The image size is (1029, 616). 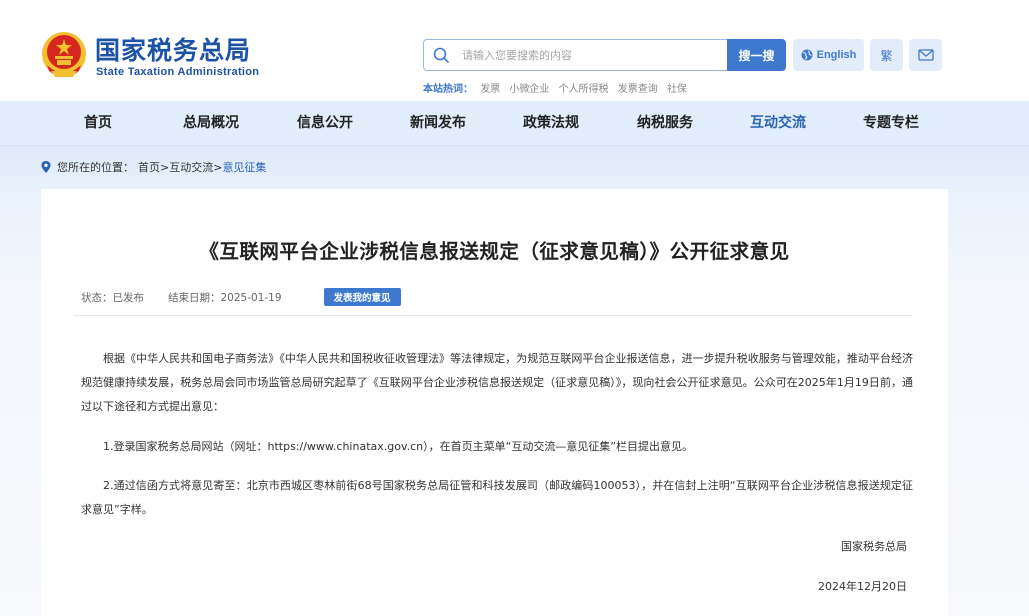 I want to click on breadcrumb: 您所在的位置： 首页 > 互动交流 > 意见征集, so click(x=153, y=167).